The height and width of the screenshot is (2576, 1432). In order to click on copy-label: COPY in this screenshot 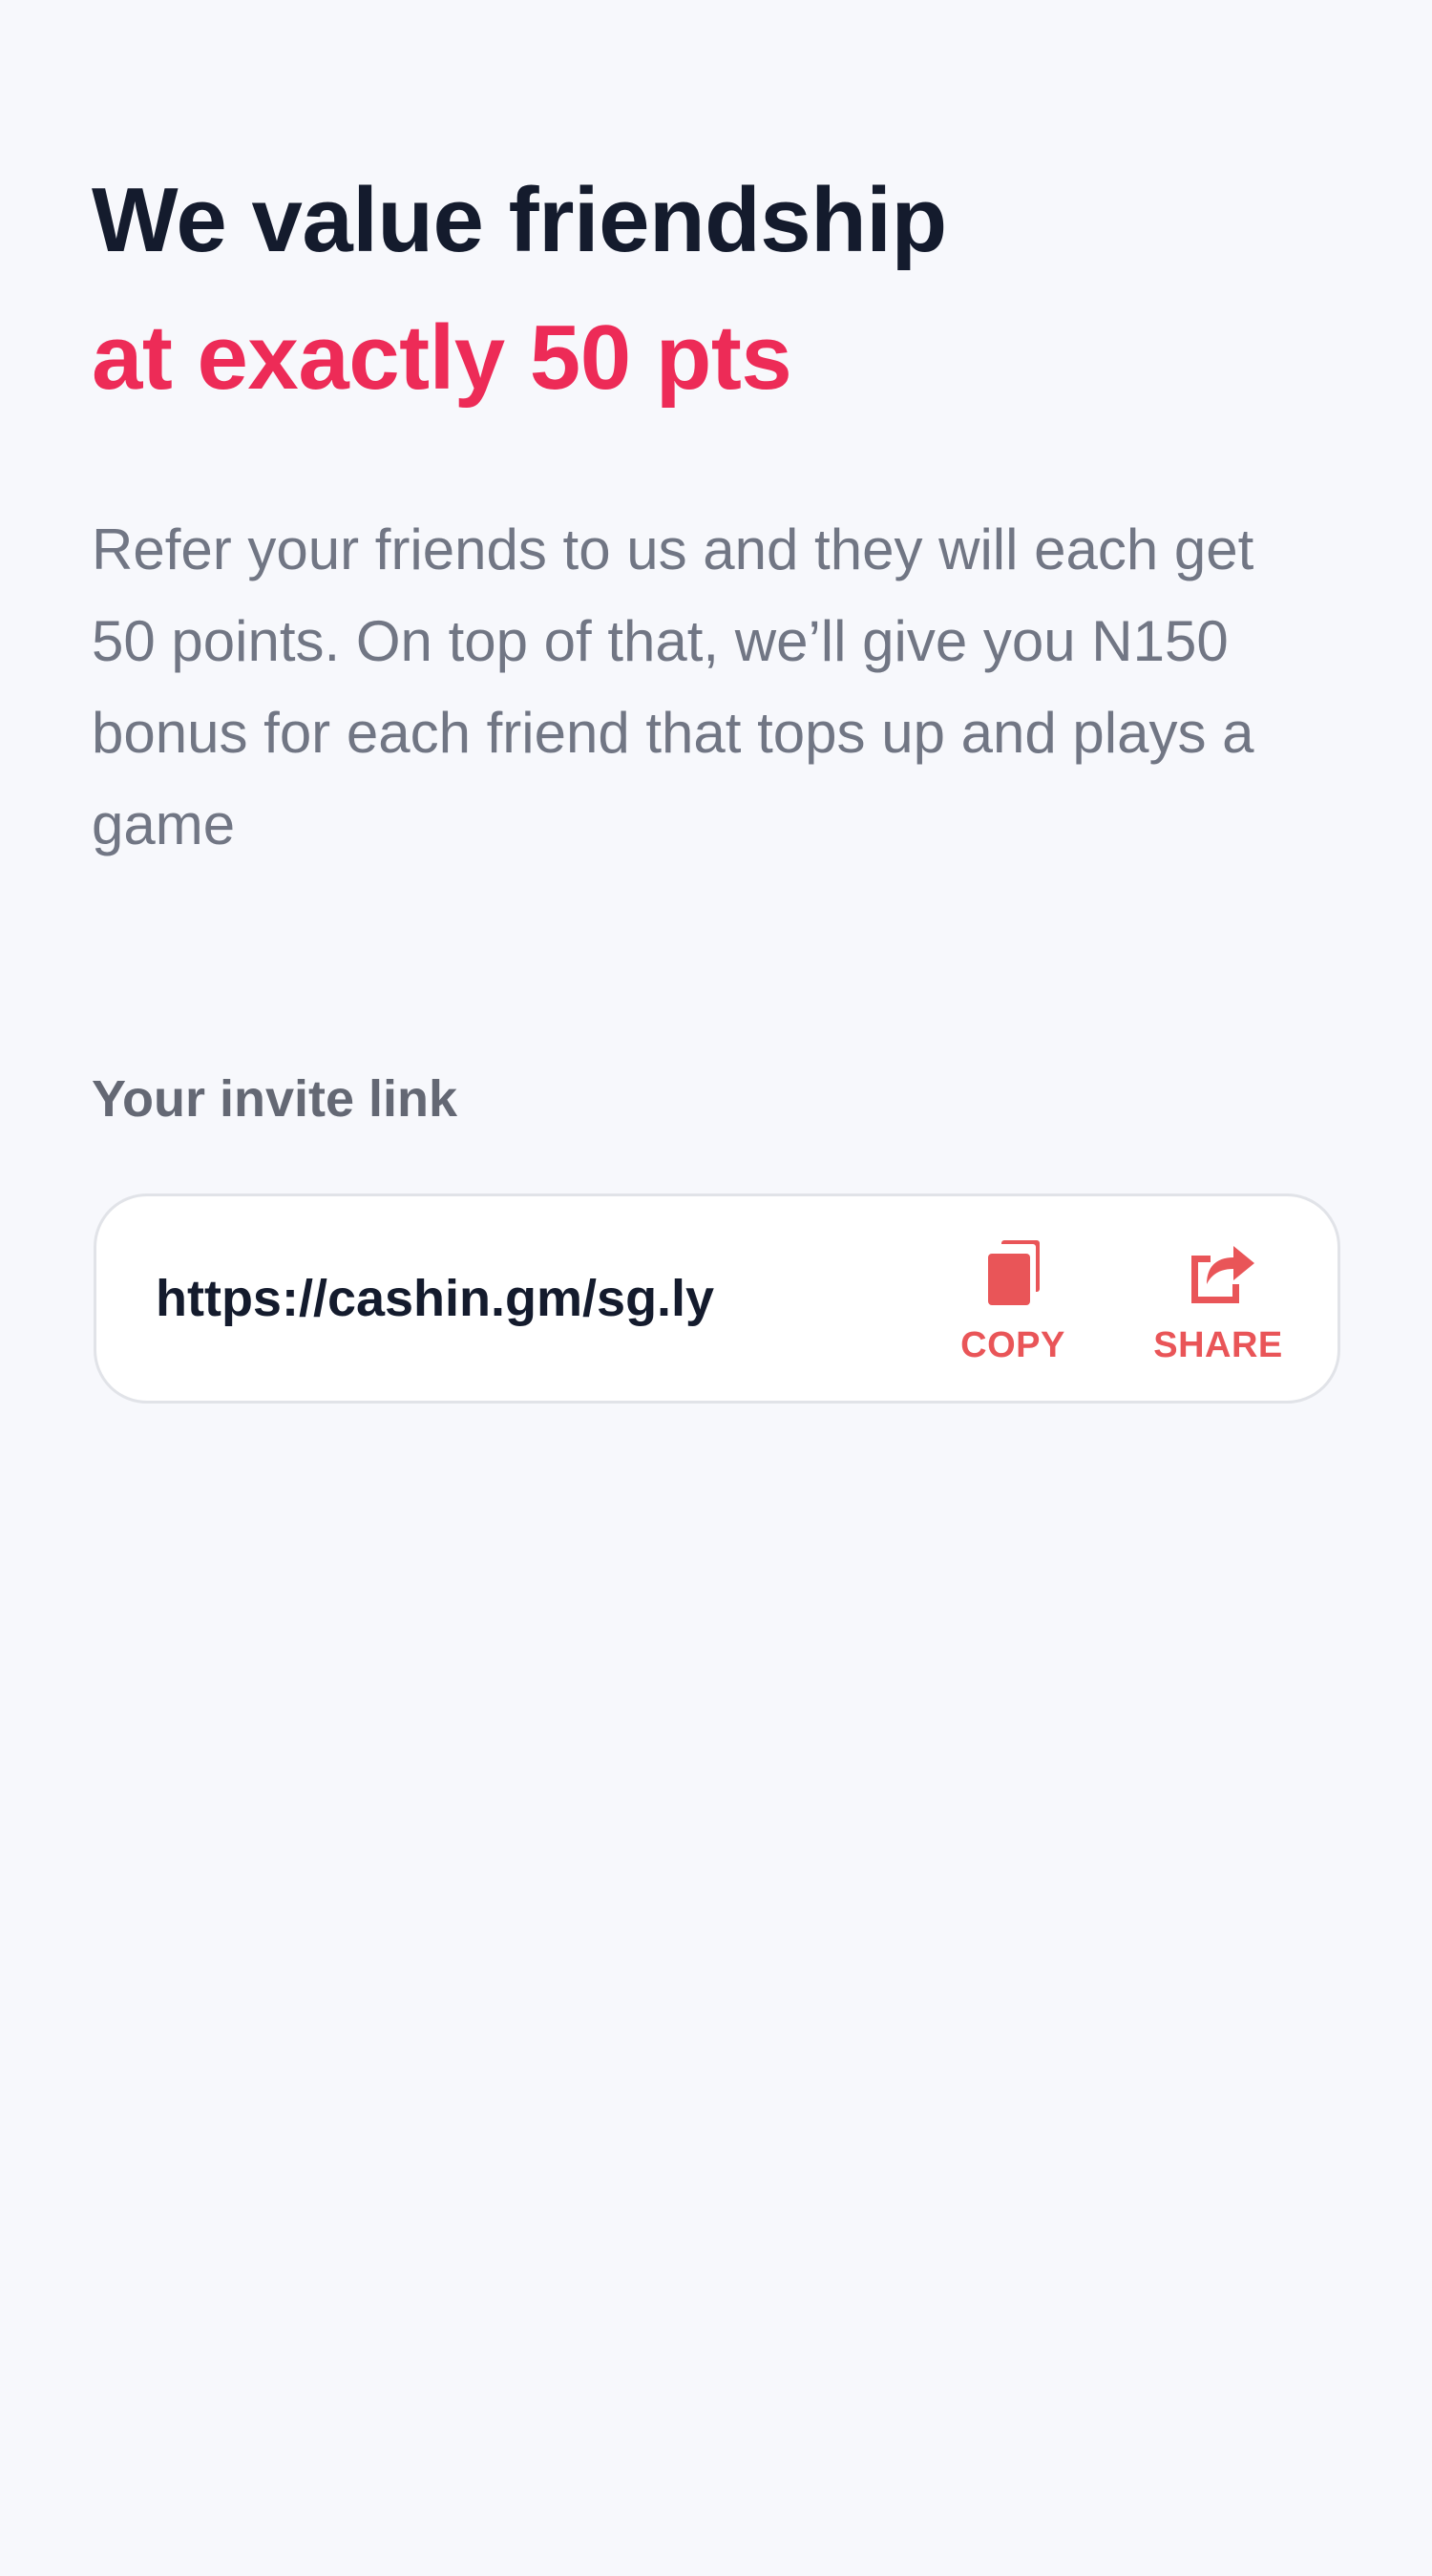, I will do `click(1012, 1345)`.